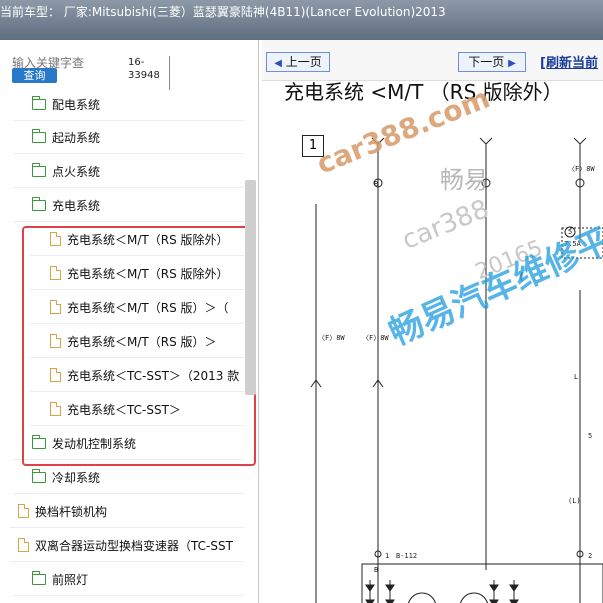 Image resolution: width=603 pixels, height=603 pixels. What do you see at coordinates (76, 205) in the screenshot?
I see `tree-item-label: 充电系统` at bounding box center [76, 205].